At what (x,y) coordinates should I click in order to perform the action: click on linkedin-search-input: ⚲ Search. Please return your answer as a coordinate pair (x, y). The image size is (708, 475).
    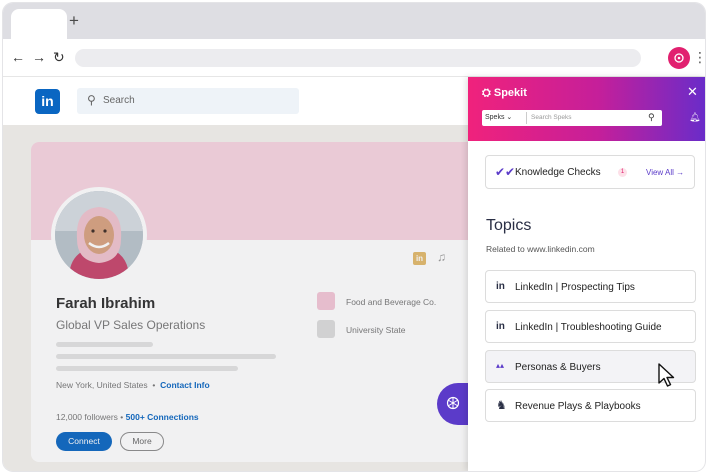
    Looking at the image, I should click on (188, 101).